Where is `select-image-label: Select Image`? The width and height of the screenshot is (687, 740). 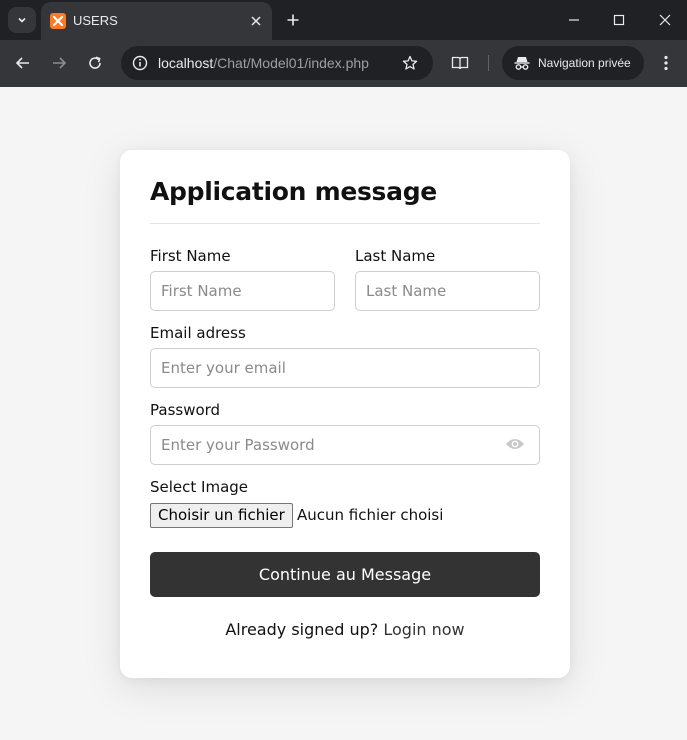
select-image-label: Select Image is located at coordinates (199, 487).